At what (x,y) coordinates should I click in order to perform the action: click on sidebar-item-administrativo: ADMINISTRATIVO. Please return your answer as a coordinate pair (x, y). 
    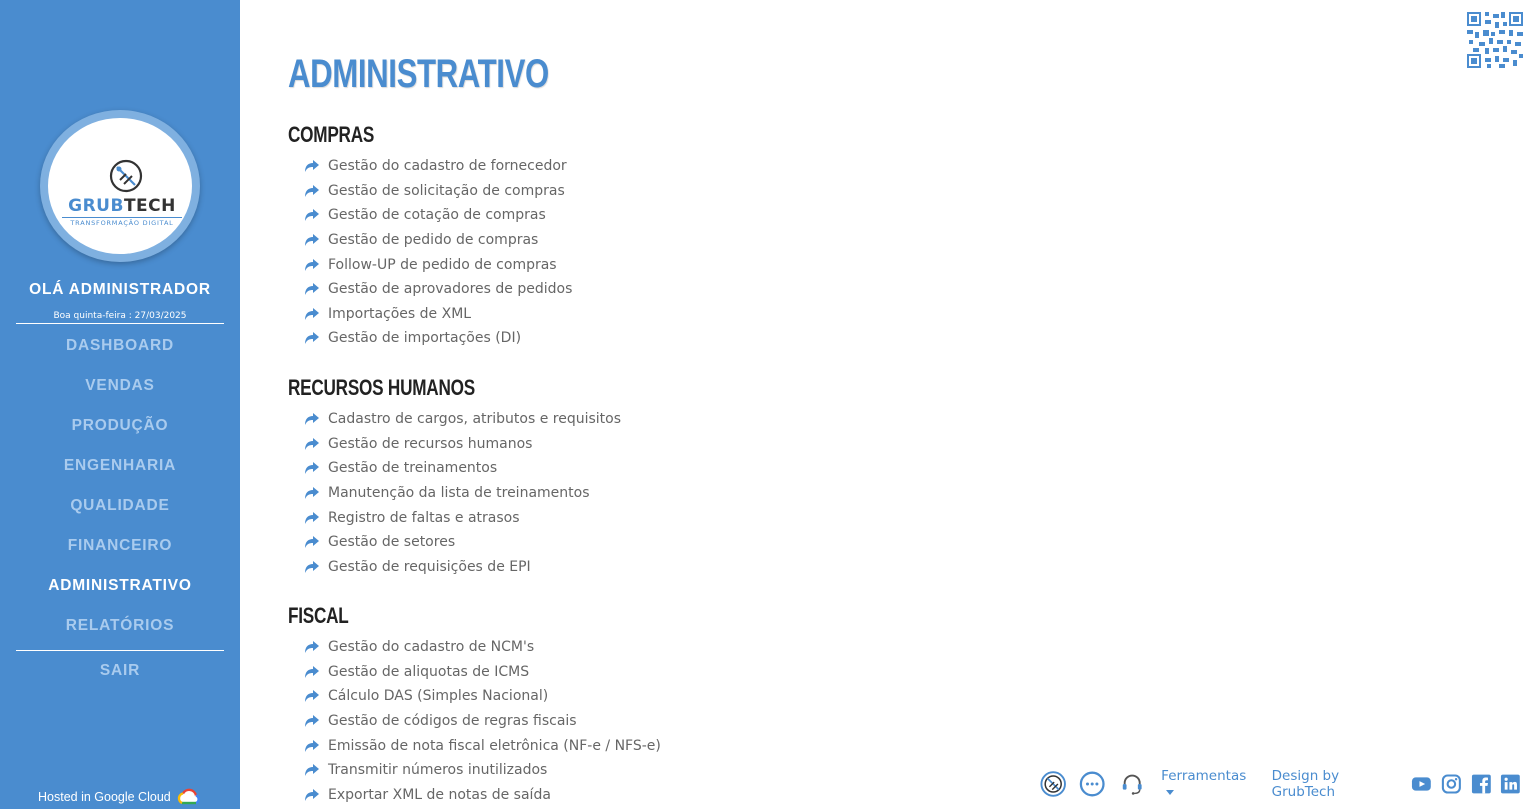
    Looking at the image, I should click on (120, 590).